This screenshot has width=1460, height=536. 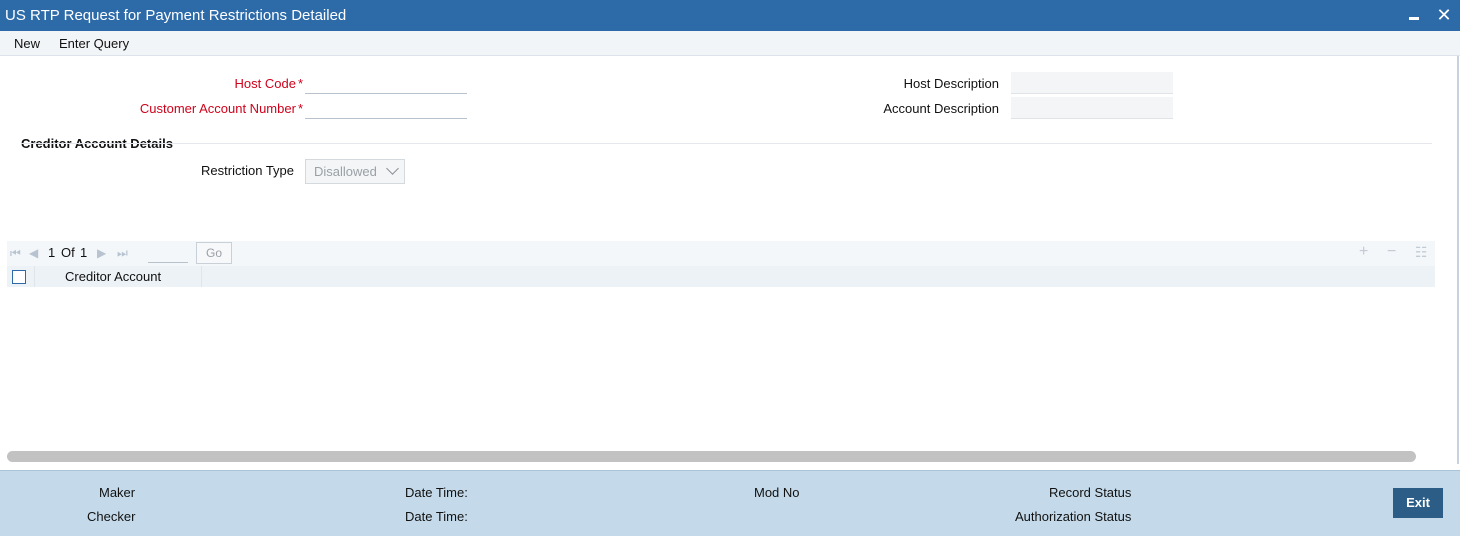 I want to click on first-page-icon: ⏮, so click(x=15, y=253).